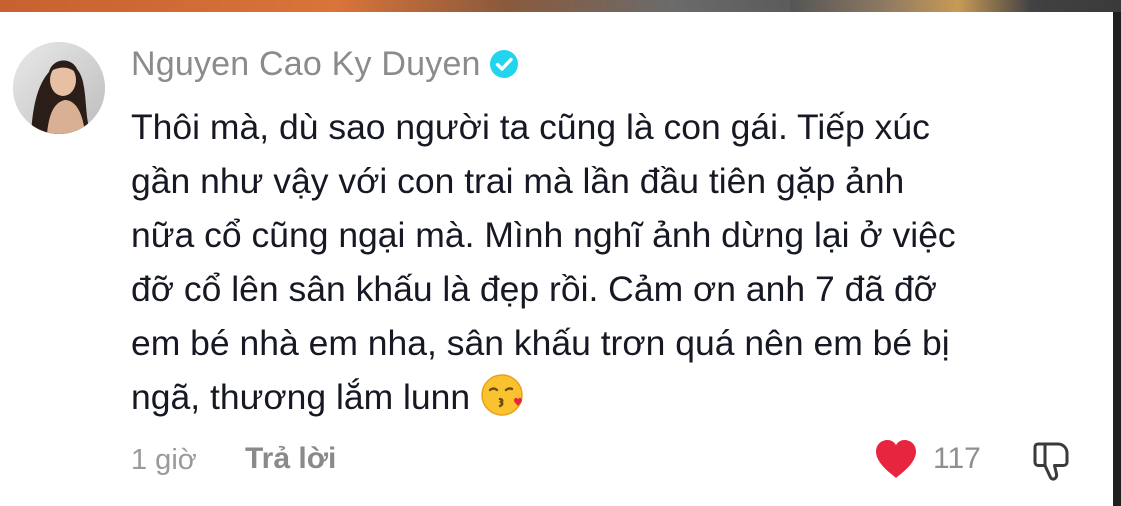 Image resolution: width=1121 pixels, height=506 pixels. Describe the element at coordinates (503, 64) in the screenshot. I see `verified-badge-icon` at that location.